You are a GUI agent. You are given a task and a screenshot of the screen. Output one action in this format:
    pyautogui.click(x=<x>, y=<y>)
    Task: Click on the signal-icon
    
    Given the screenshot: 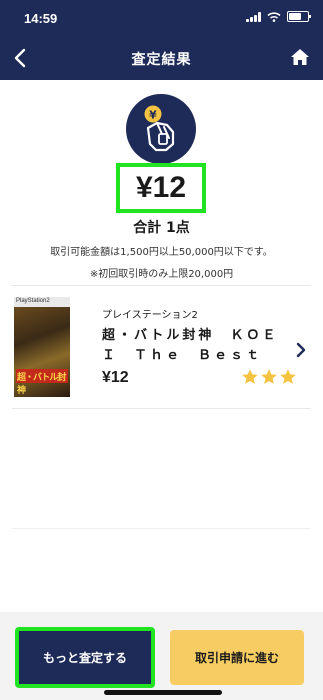 What is the action you would take?
    pyautogui.click(x=253, y=16)
    